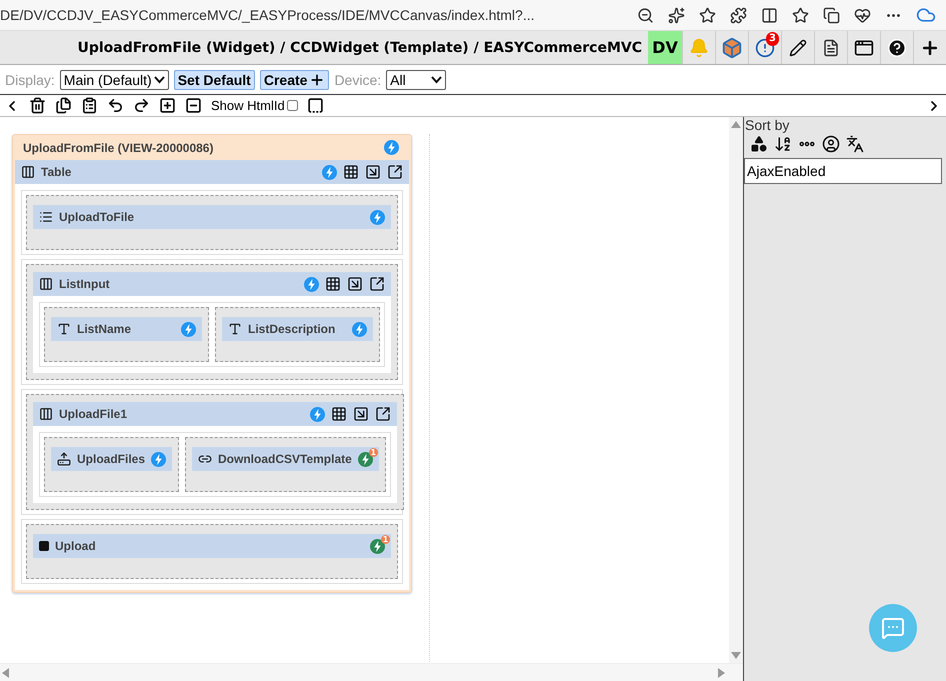  Describe the element at coordinates (46, 217) in the screenshot. I see `list-icon` at that location.